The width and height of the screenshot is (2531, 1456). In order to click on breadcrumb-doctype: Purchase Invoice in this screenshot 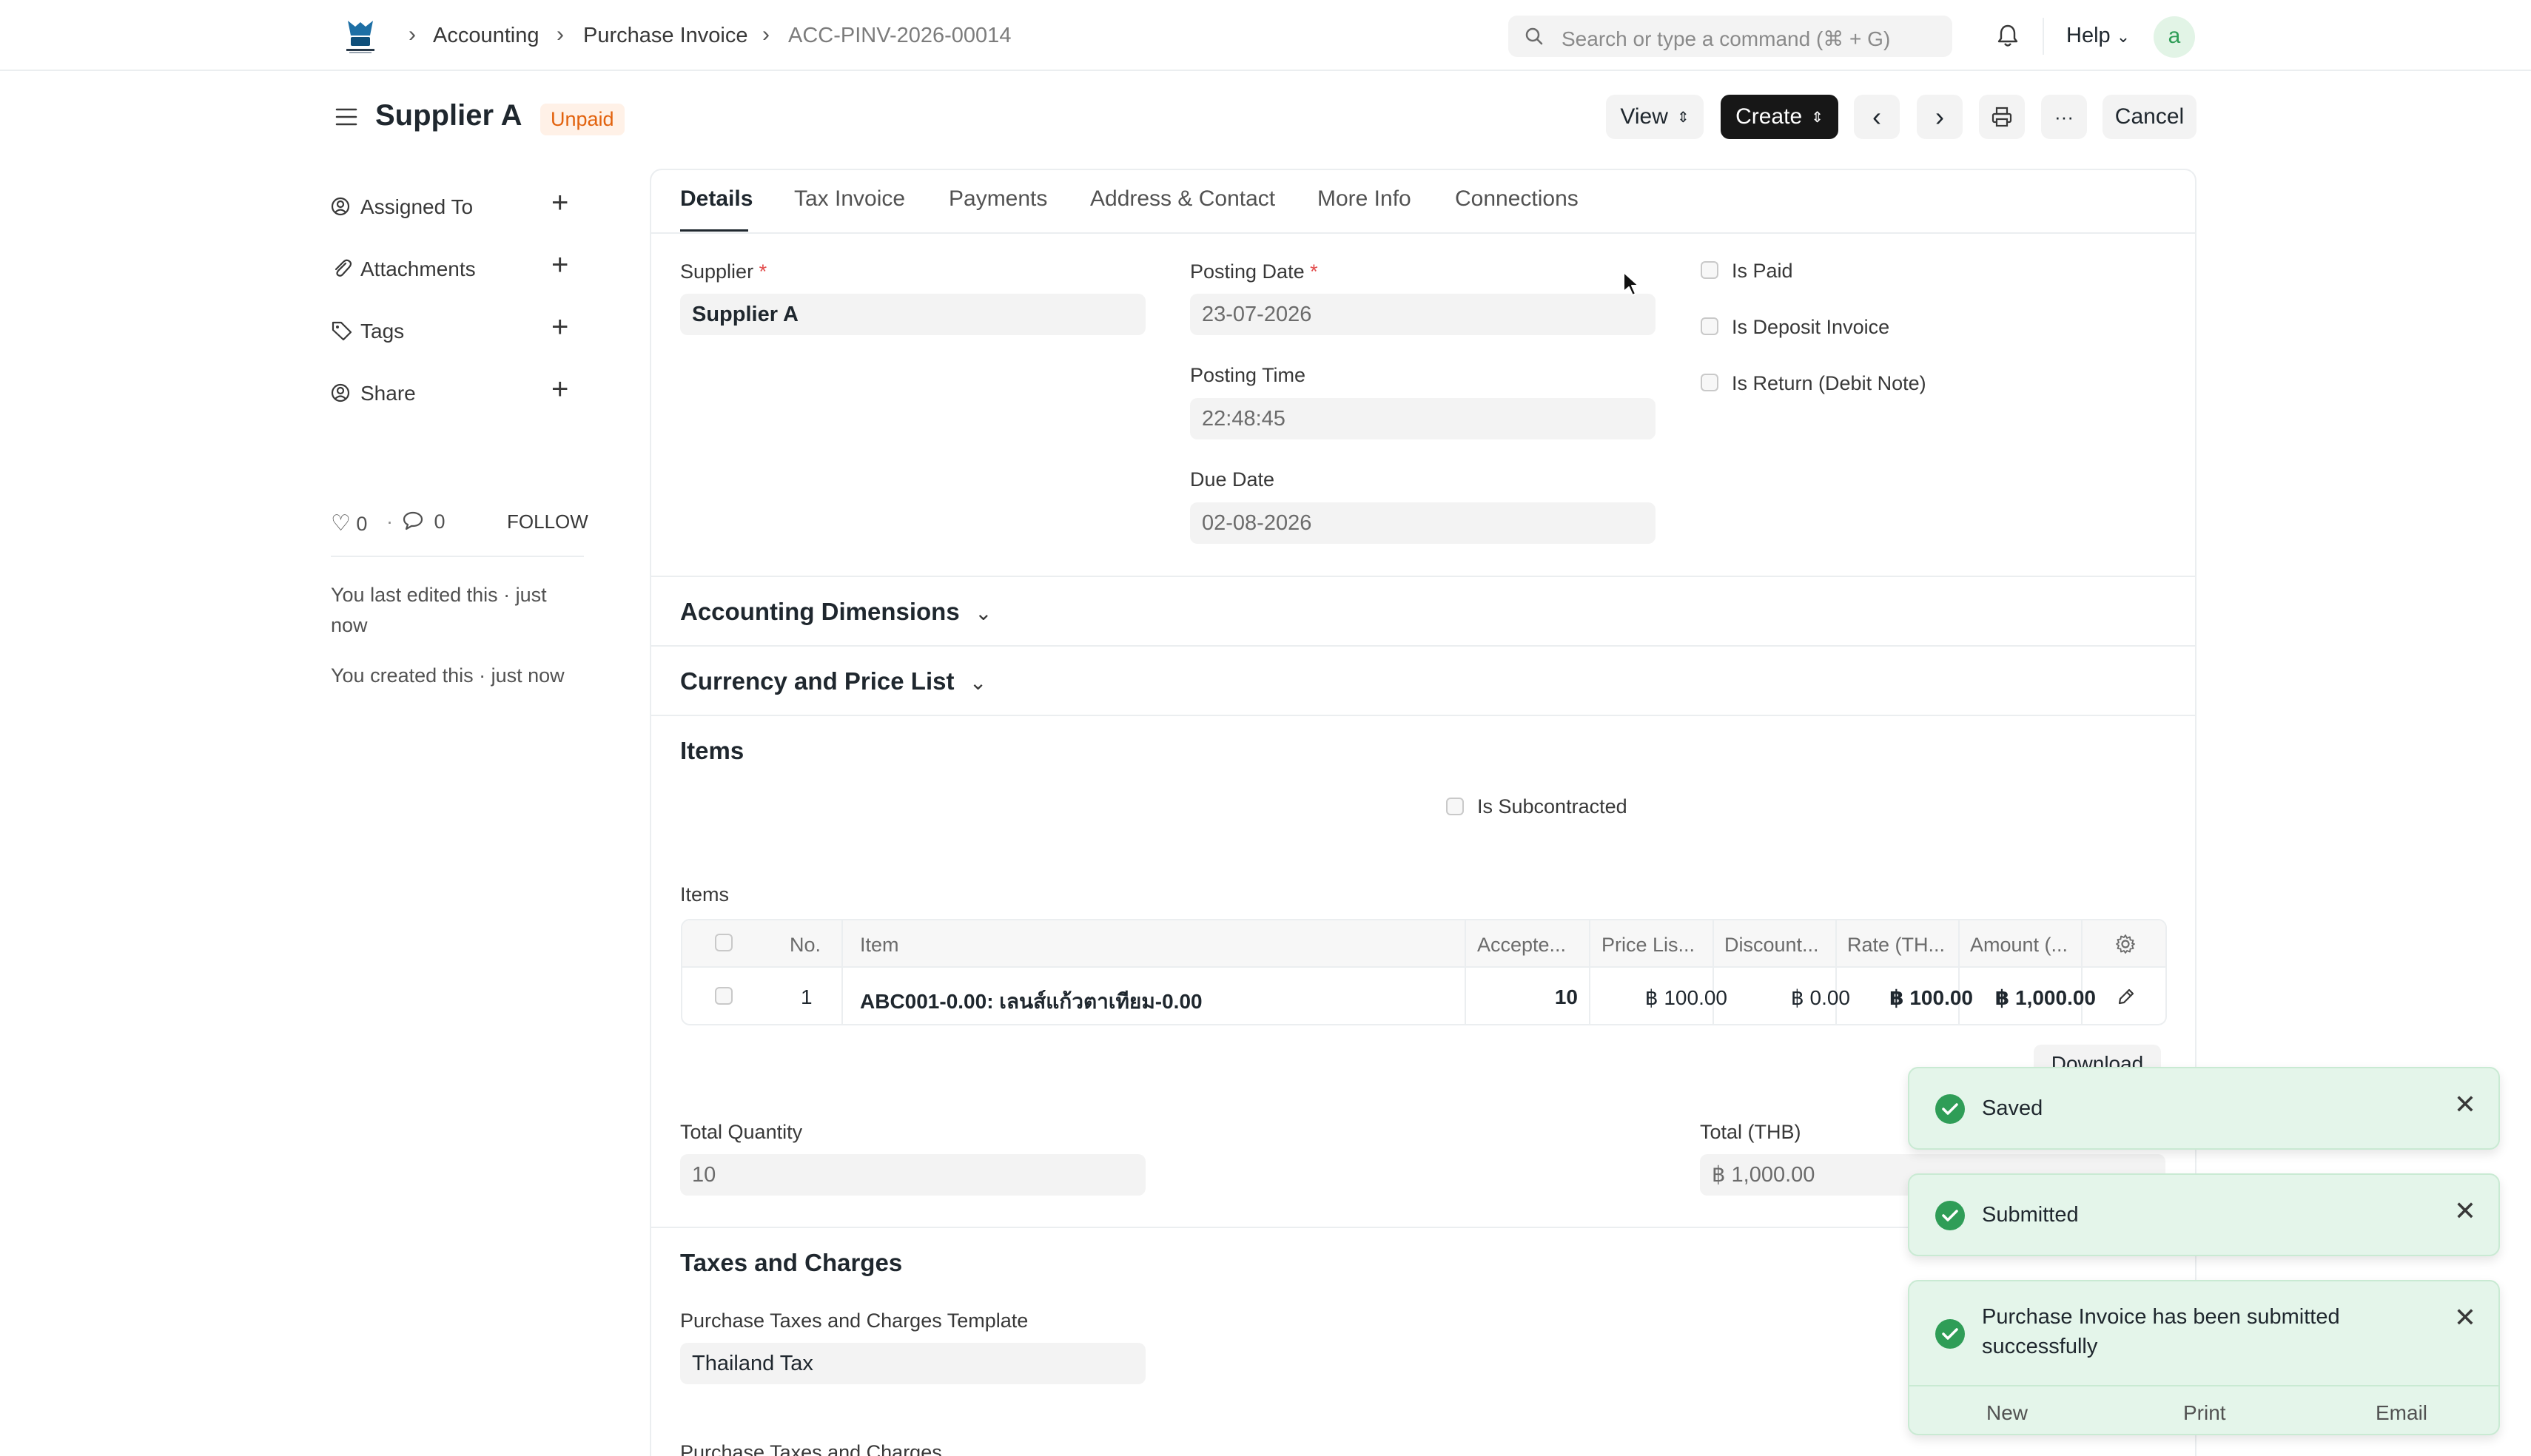, I will do `click(665, 36)`.